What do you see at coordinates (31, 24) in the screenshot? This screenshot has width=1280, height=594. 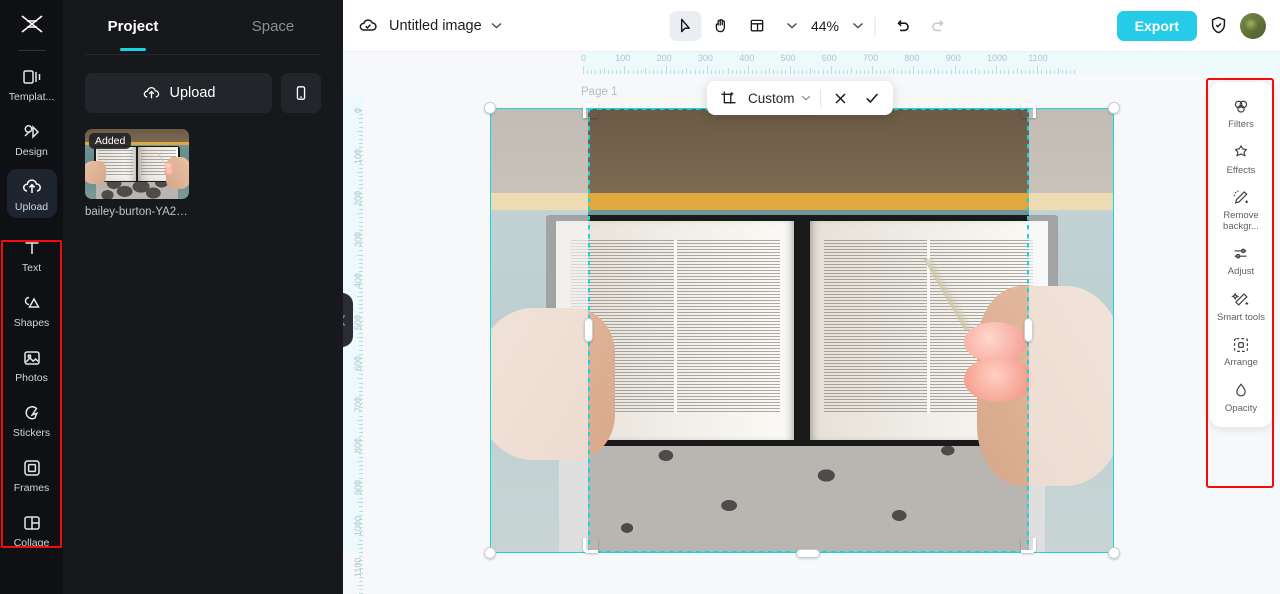 I see `capcut-logo` at bounding box center [31, 24].